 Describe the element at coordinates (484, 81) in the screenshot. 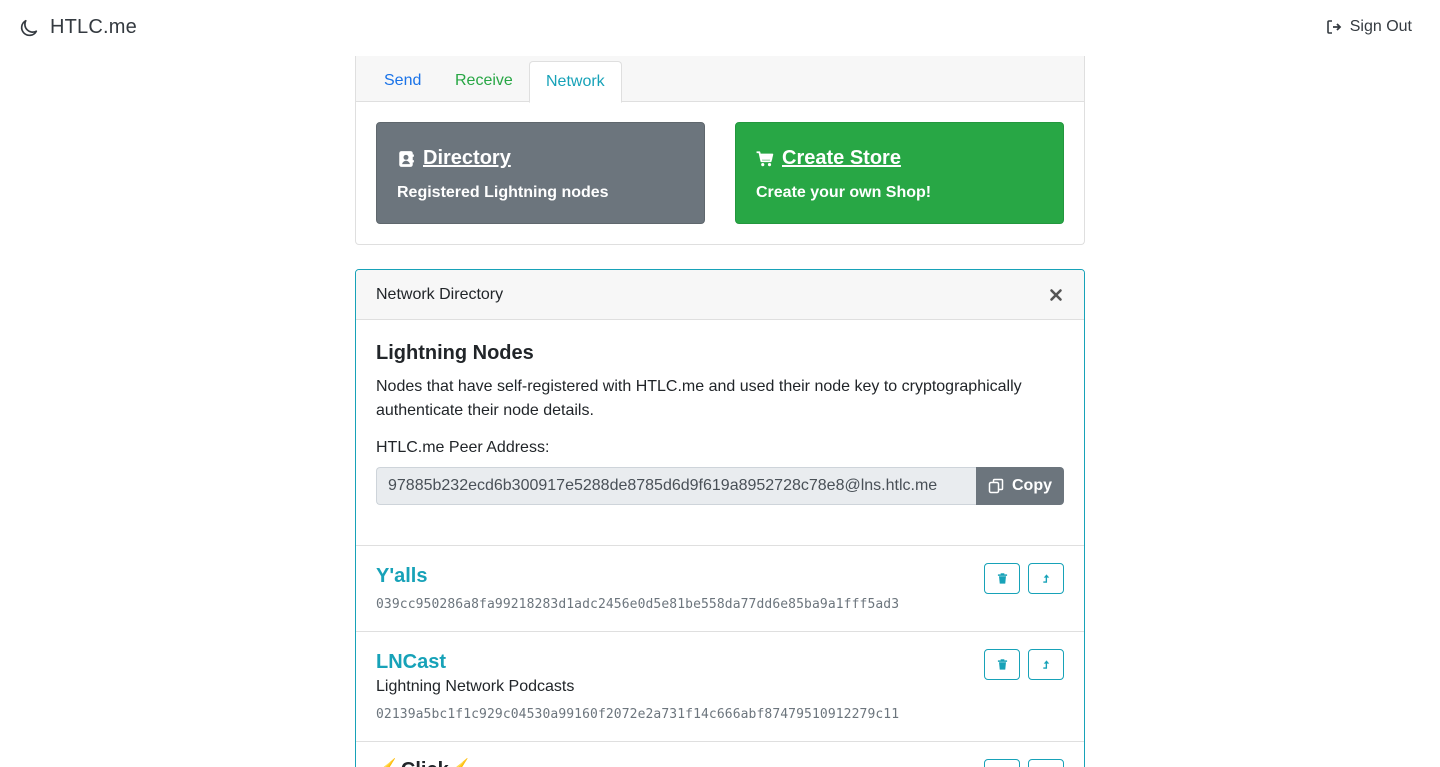

I see `tab-receive: Receive` at that location.